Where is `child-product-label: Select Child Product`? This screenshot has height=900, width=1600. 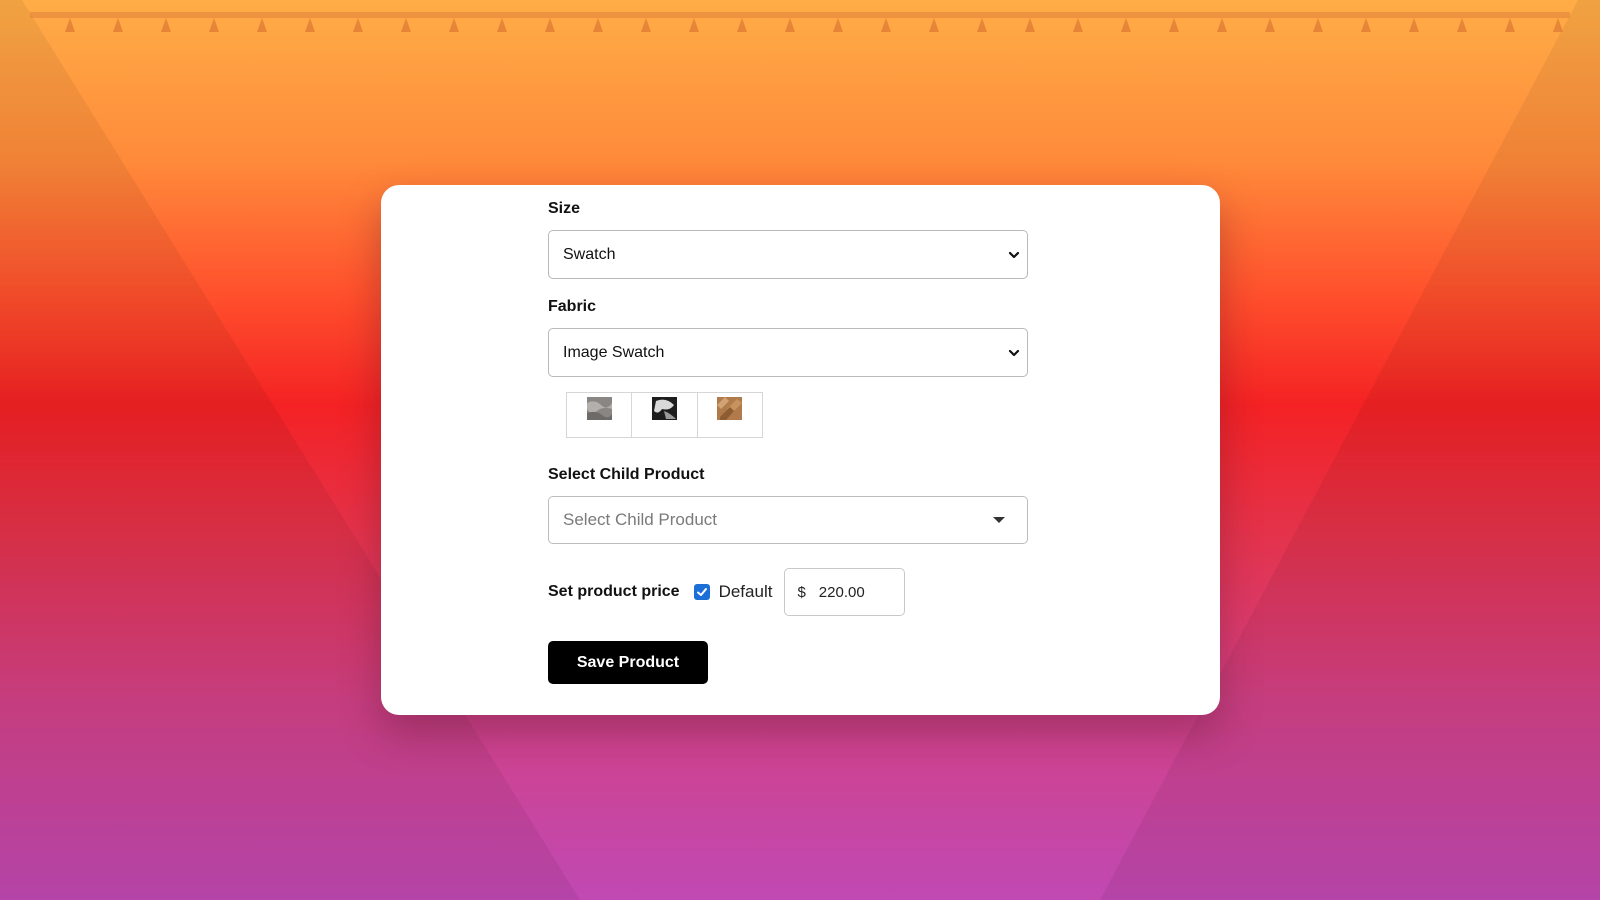 child-product-label: Select Child Product is located at coordinates (626, 474).